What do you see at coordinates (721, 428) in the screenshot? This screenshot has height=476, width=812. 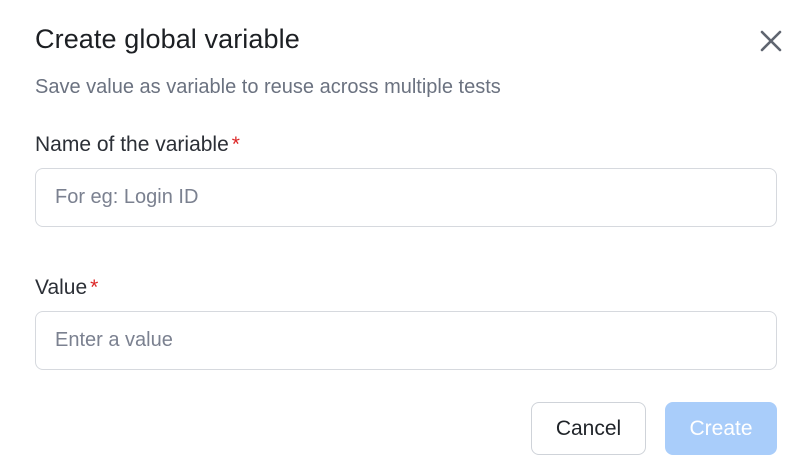 I see `create-button: Create` at bounding box center [721, 428].